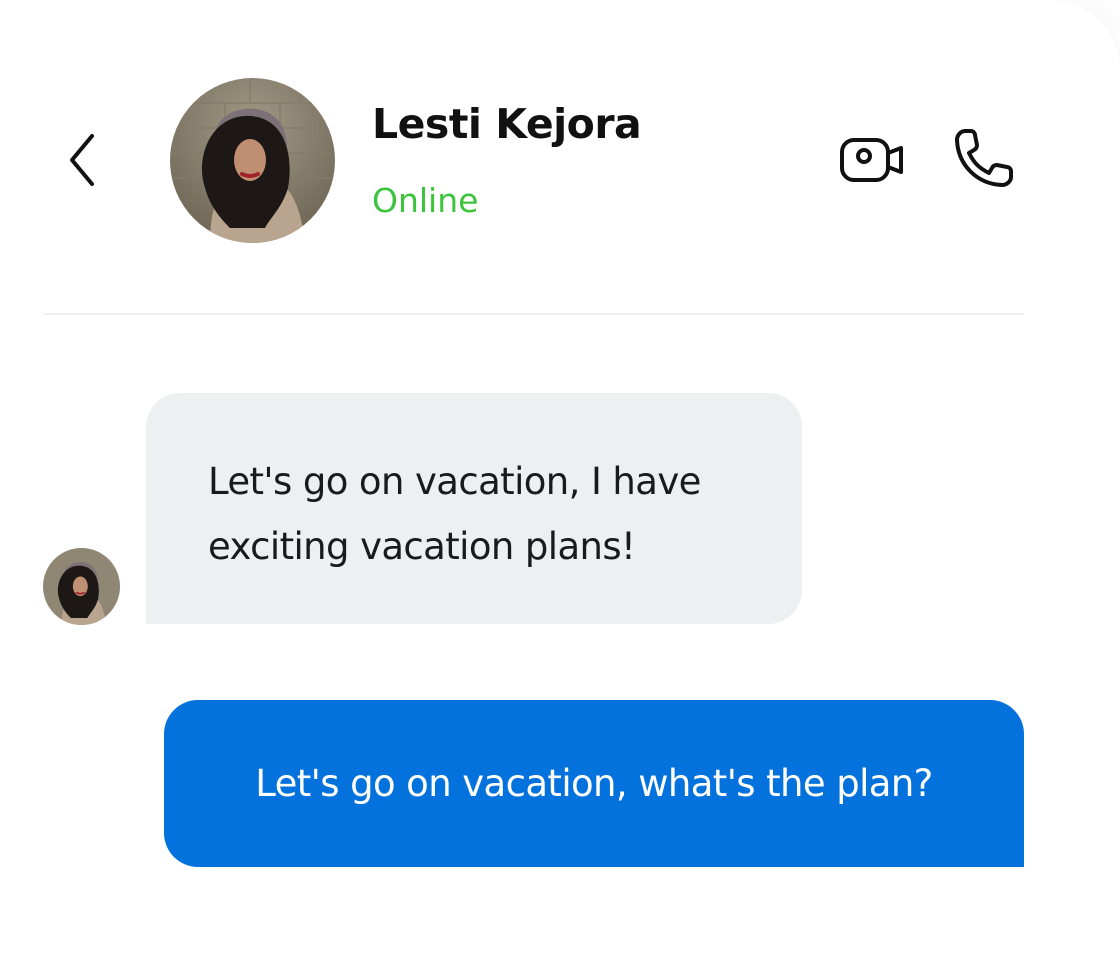  Describe the element at coordinates (507, 124) in the screenshot. I see `contact-name: Lesti Kejora` at that location.